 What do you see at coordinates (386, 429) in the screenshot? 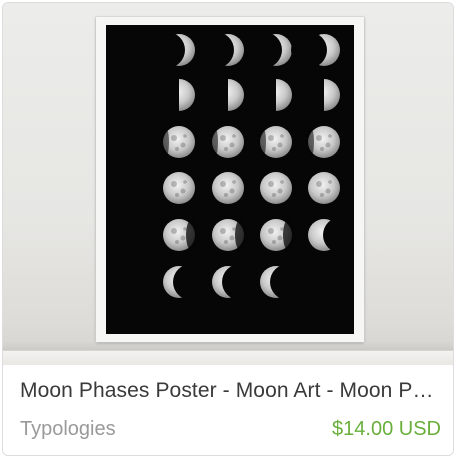
I see `listing-price: $14.00 USD` at bounding box center [386, 429].